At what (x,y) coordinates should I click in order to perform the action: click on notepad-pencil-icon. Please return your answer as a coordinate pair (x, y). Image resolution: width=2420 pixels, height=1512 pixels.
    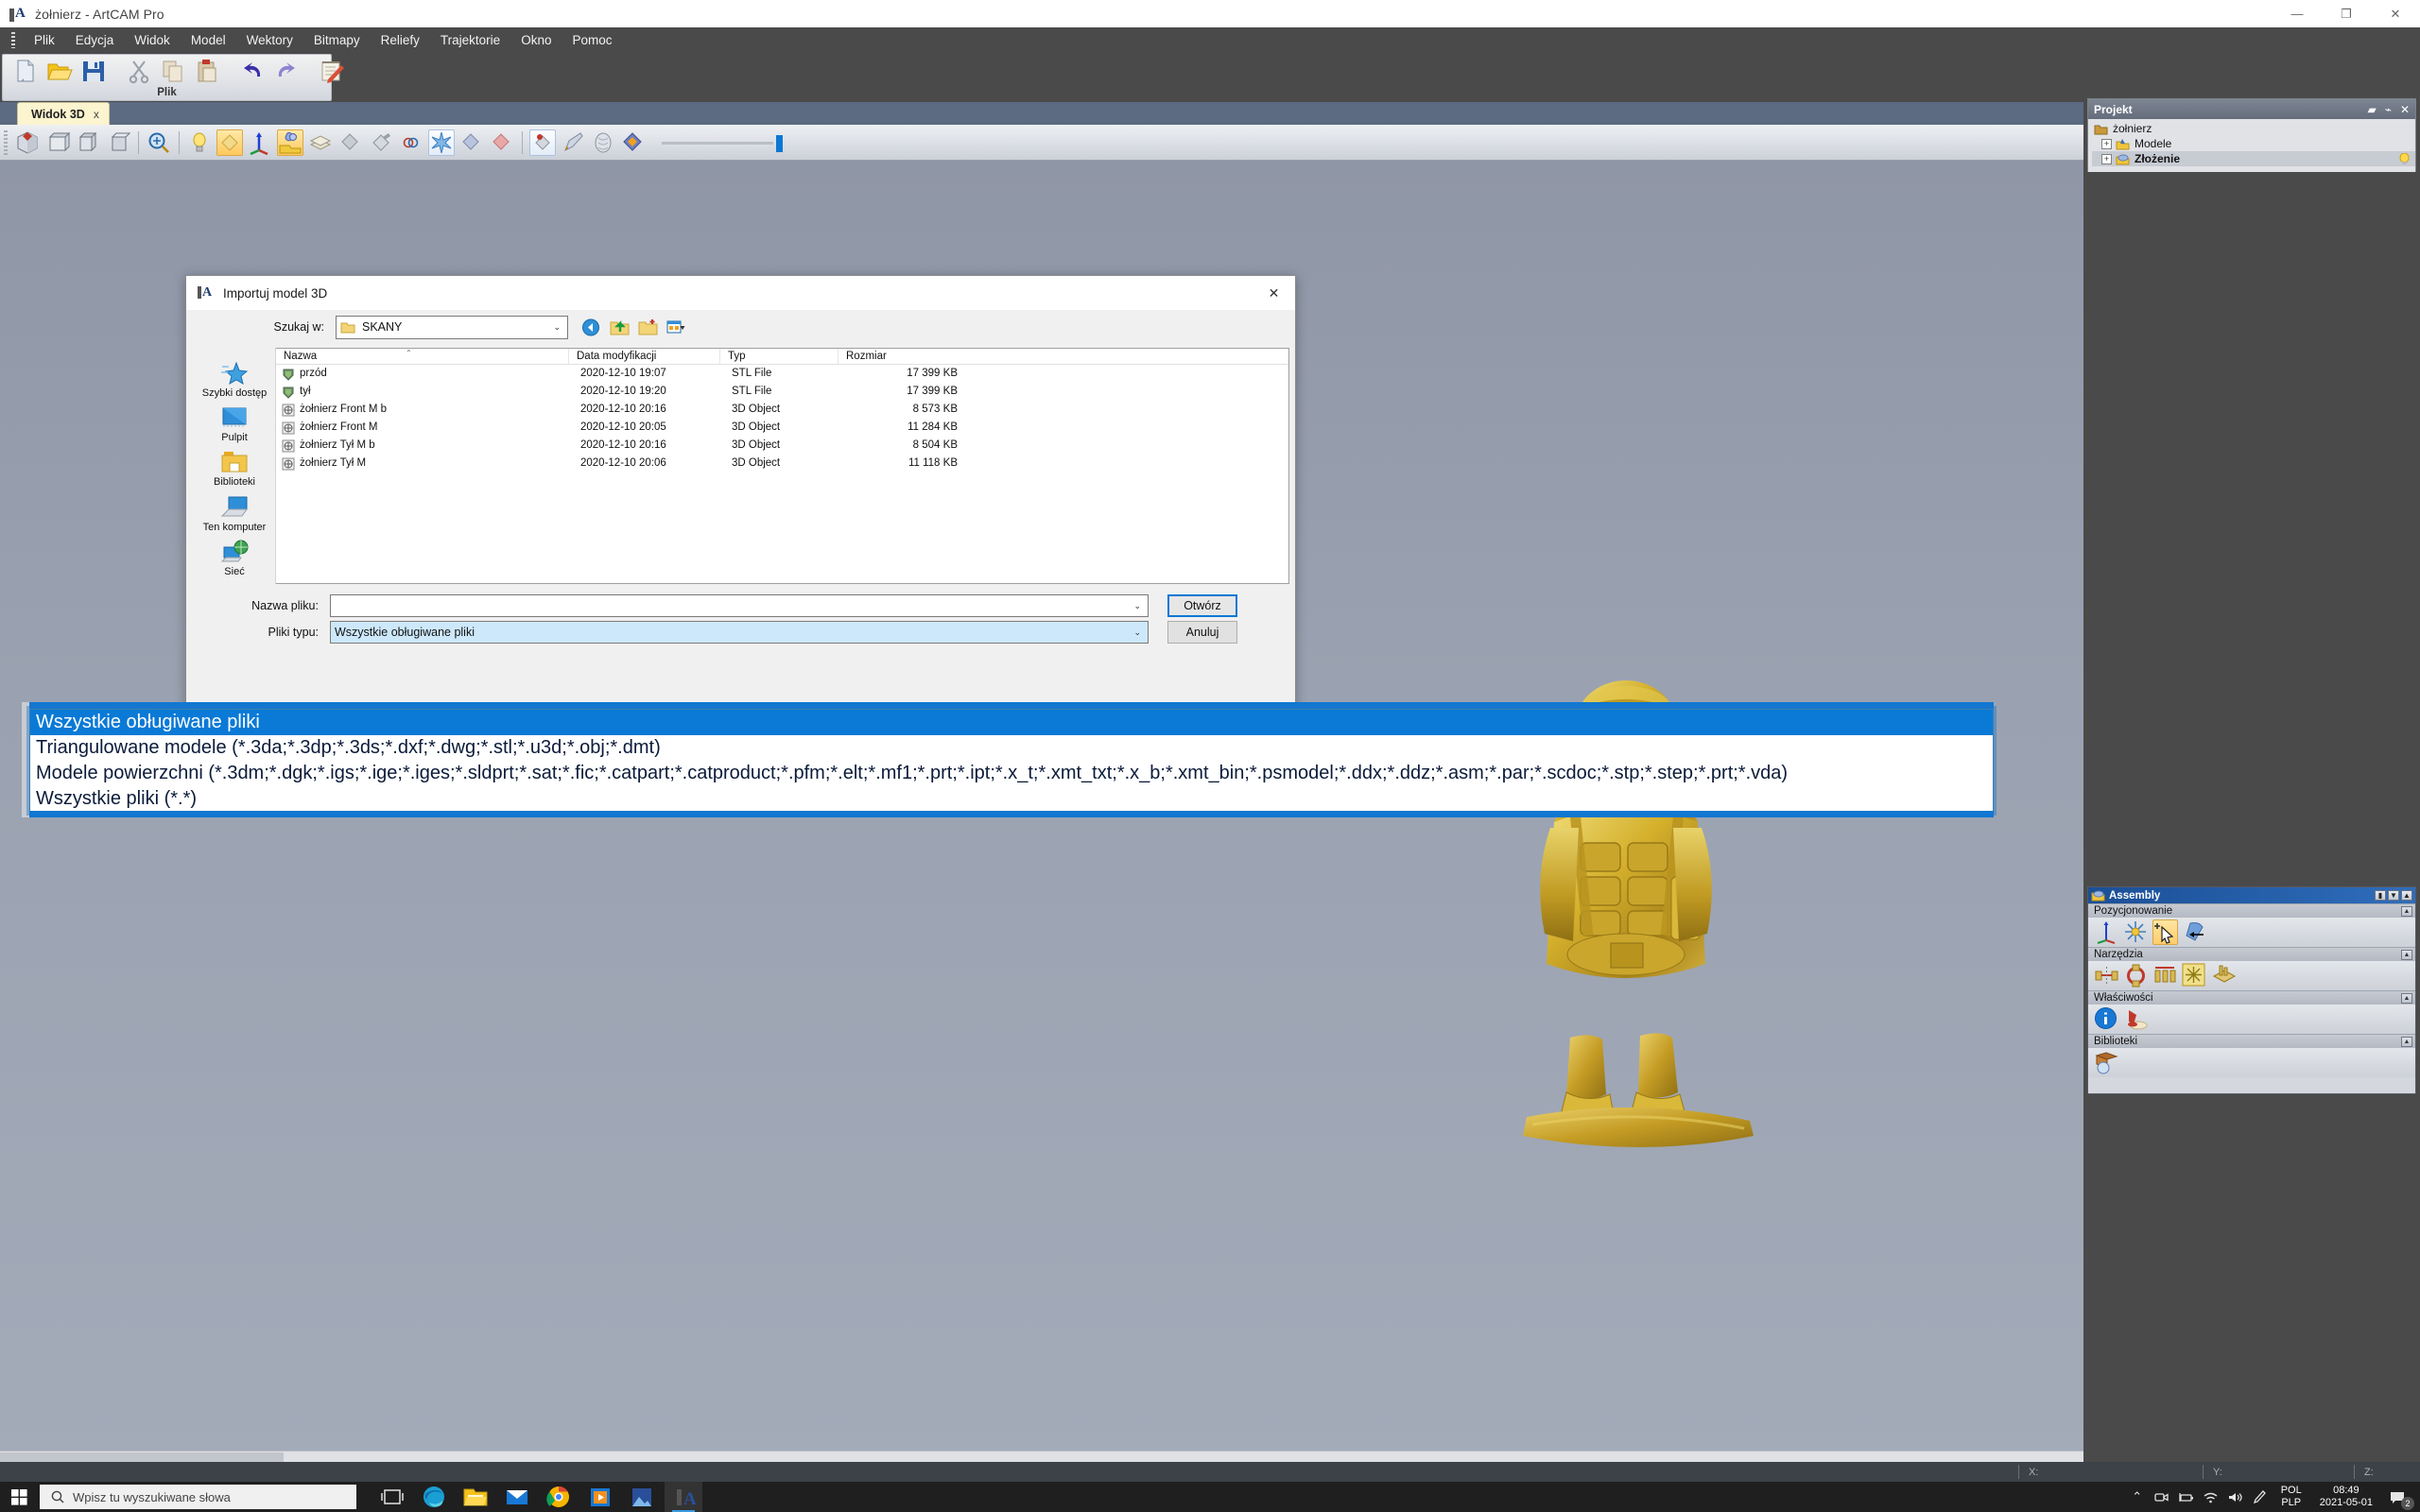
    Looking at the image, I should click on (332, 71).